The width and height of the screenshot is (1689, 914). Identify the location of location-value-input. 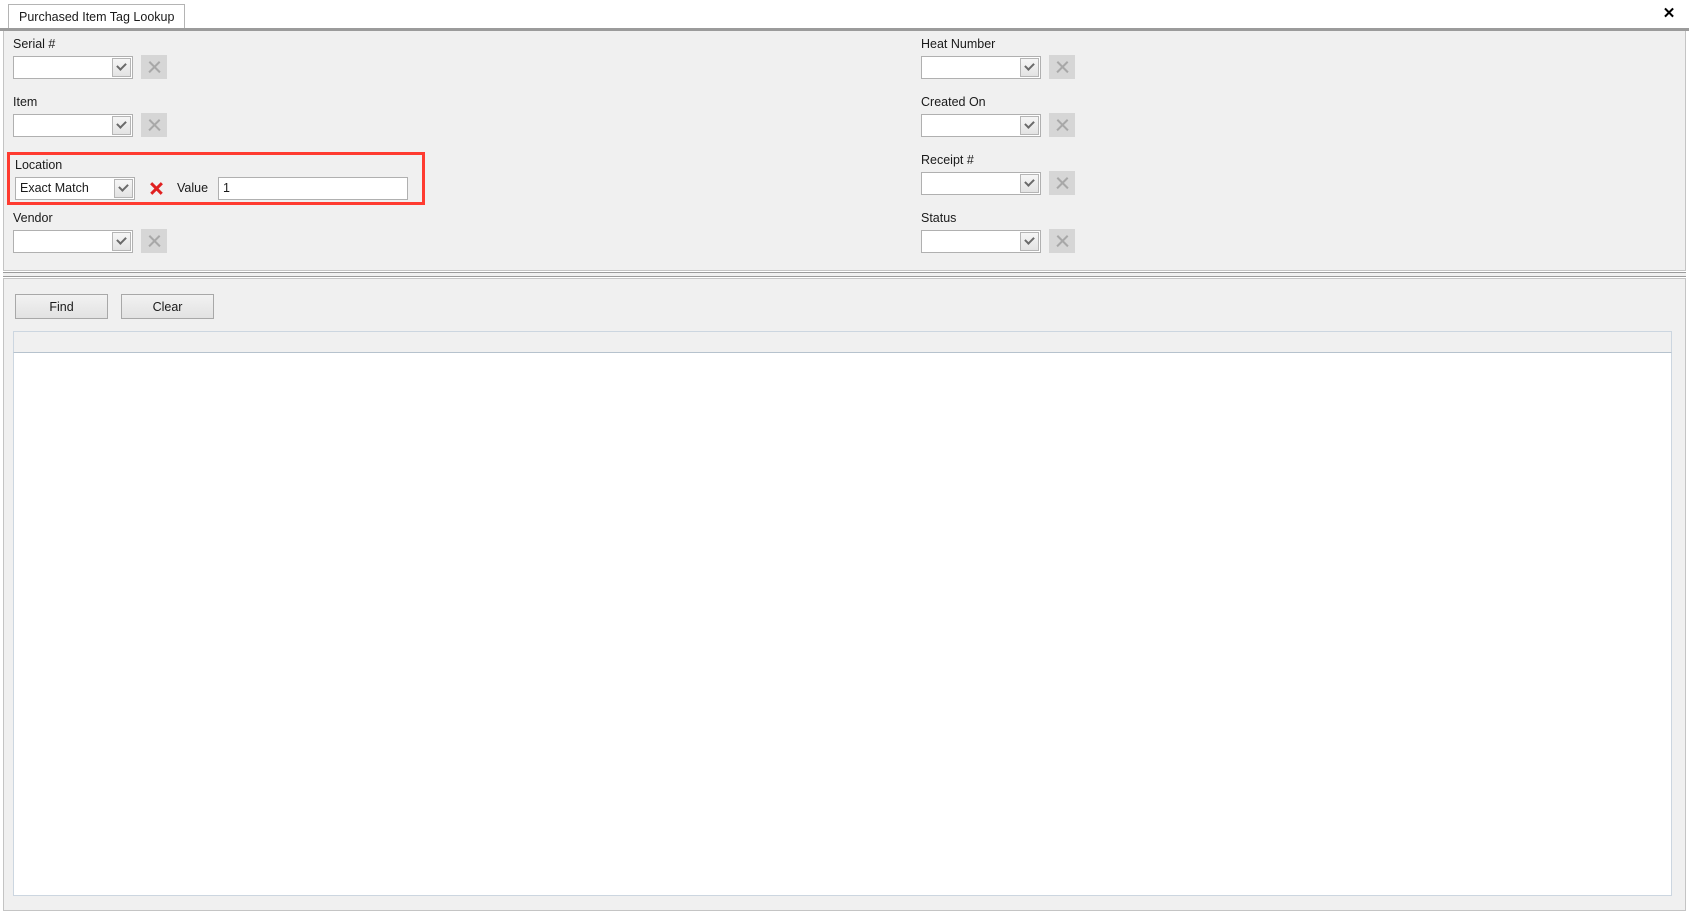
(313, 188).